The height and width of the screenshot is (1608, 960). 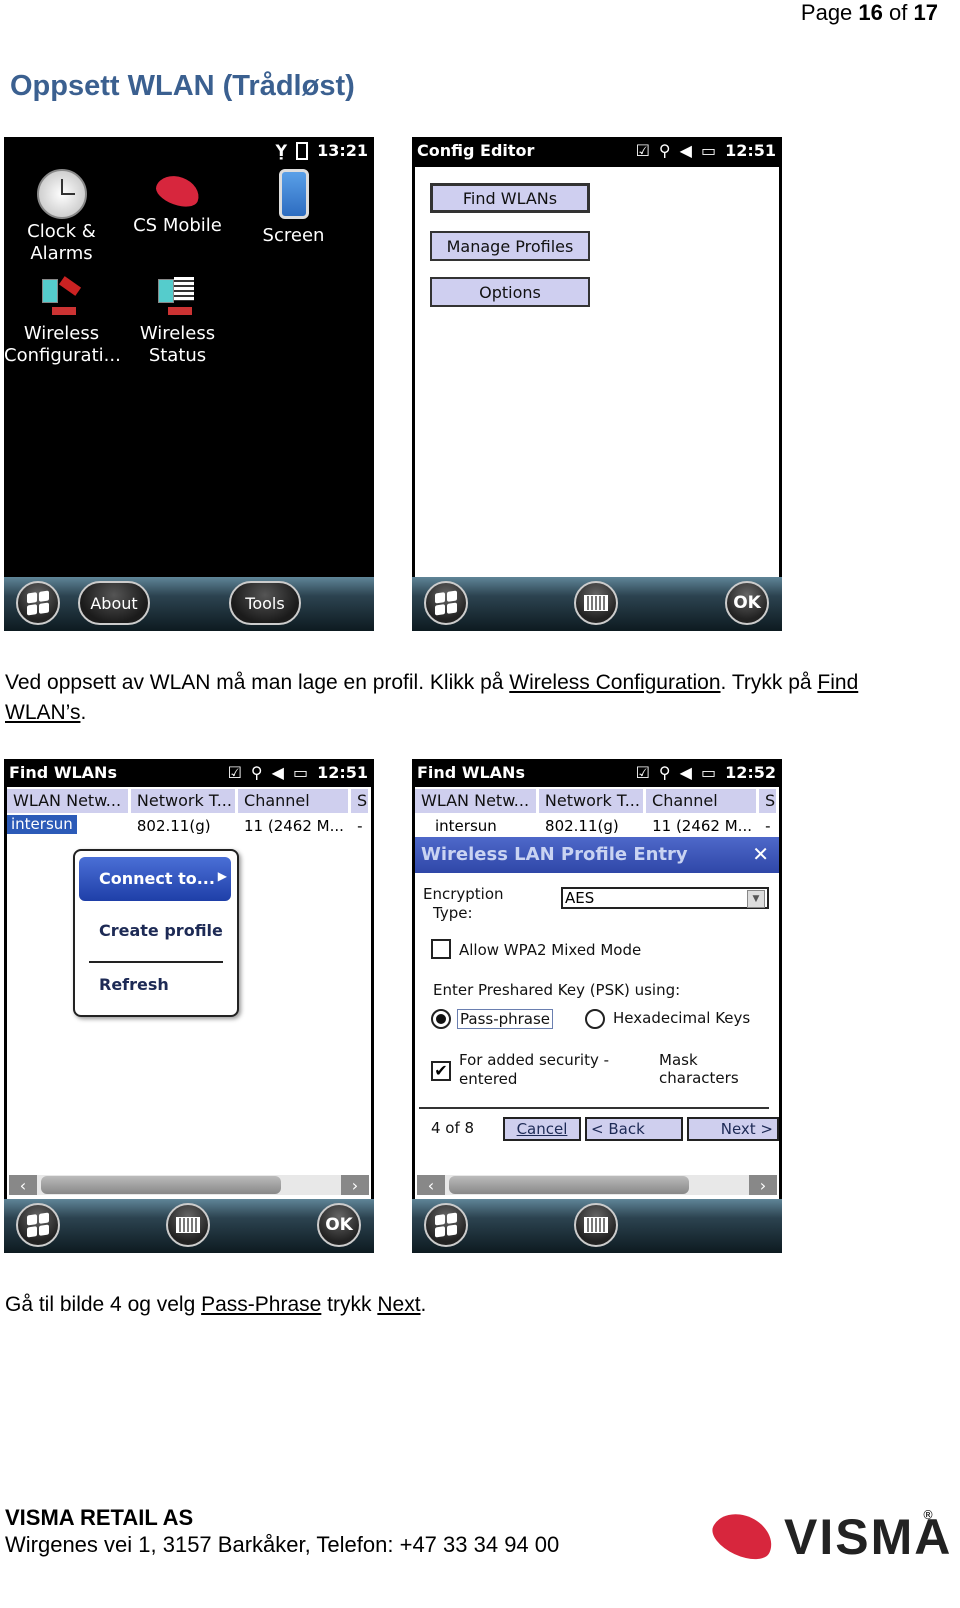 What do you see at coordinates (61, 217) in the screenshot?
I see `app-clock-alarms: Clock & Alarms` at bounding box center [61, 217].